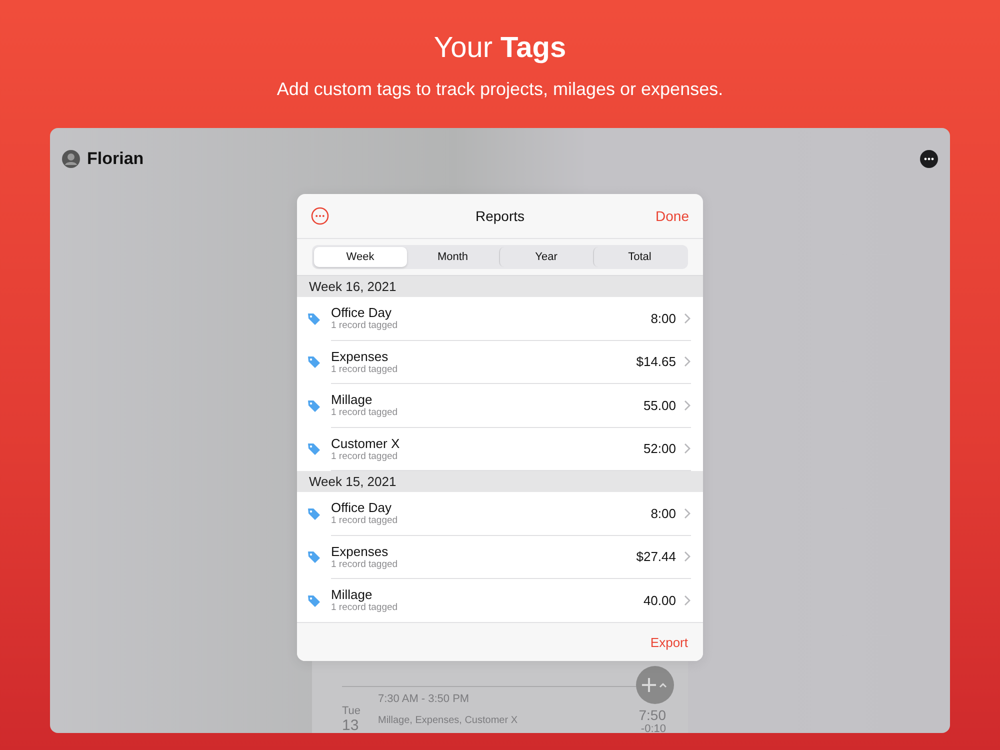  Describe the element at coordinates (500, 48) in the screenshot. I see `page-title: Your Tags` at that location.